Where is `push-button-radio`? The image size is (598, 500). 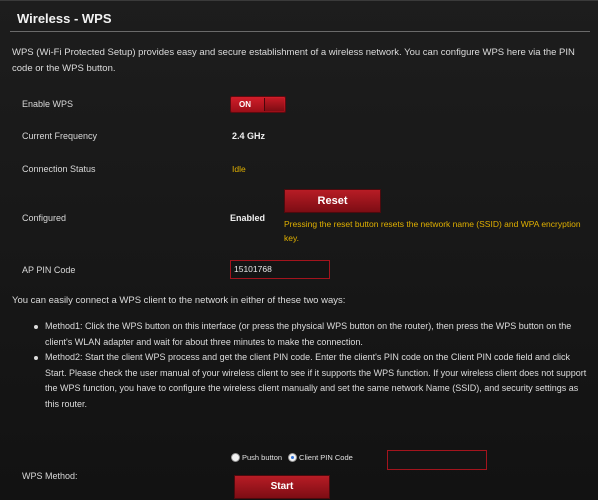 push-button-radio is located at coordinates (235, 457).